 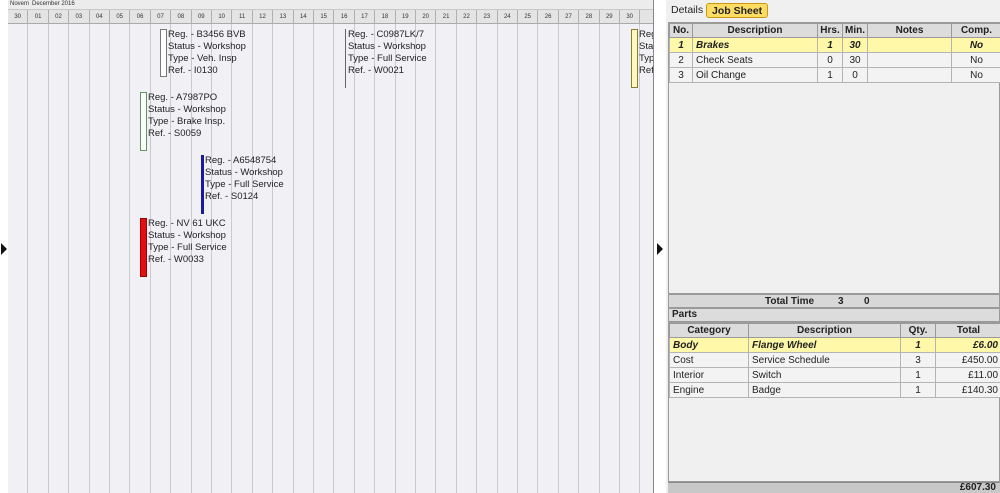 I want to click on calendar-day-label: 05, so click(x=120, y=17).